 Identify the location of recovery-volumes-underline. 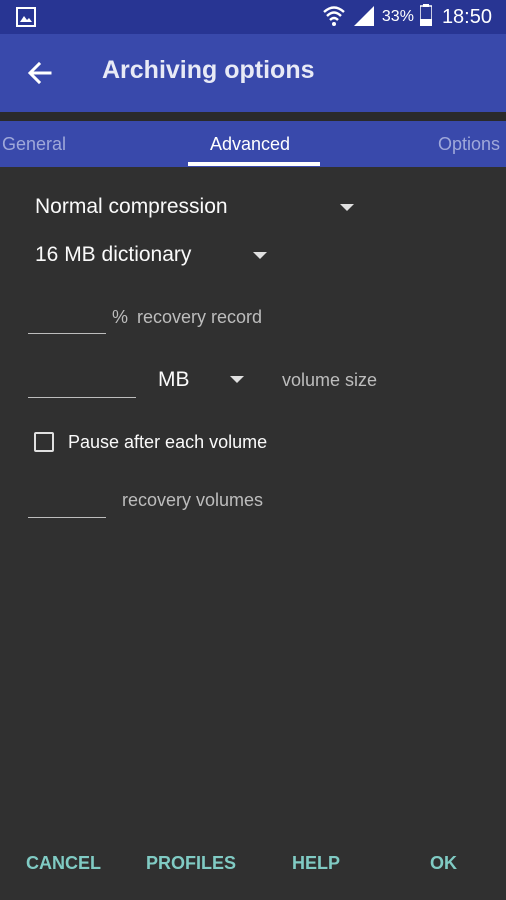
(67, 517).